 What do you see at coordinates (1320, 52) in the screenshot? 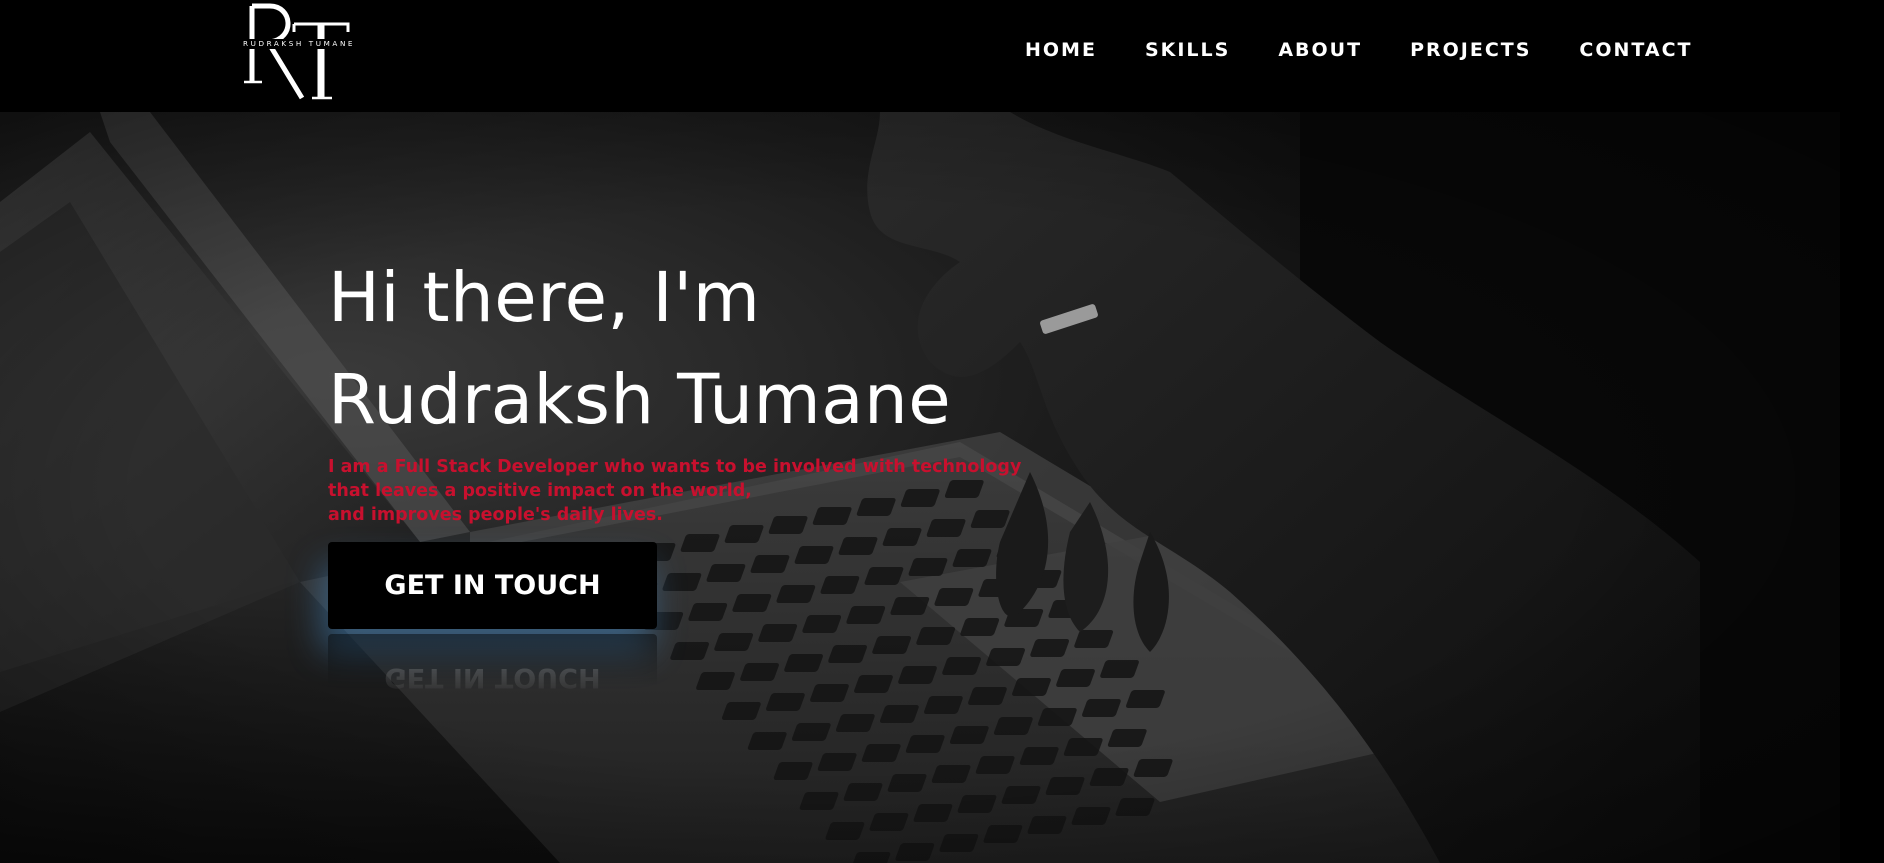
I see `nav-about-link: ABOUT` at bounding box center [1320, 52].